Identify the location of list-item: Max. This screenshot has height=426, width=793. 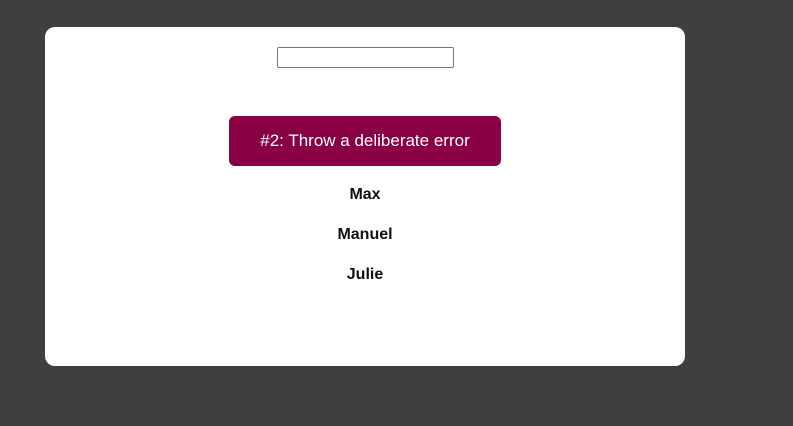
(365, 194).